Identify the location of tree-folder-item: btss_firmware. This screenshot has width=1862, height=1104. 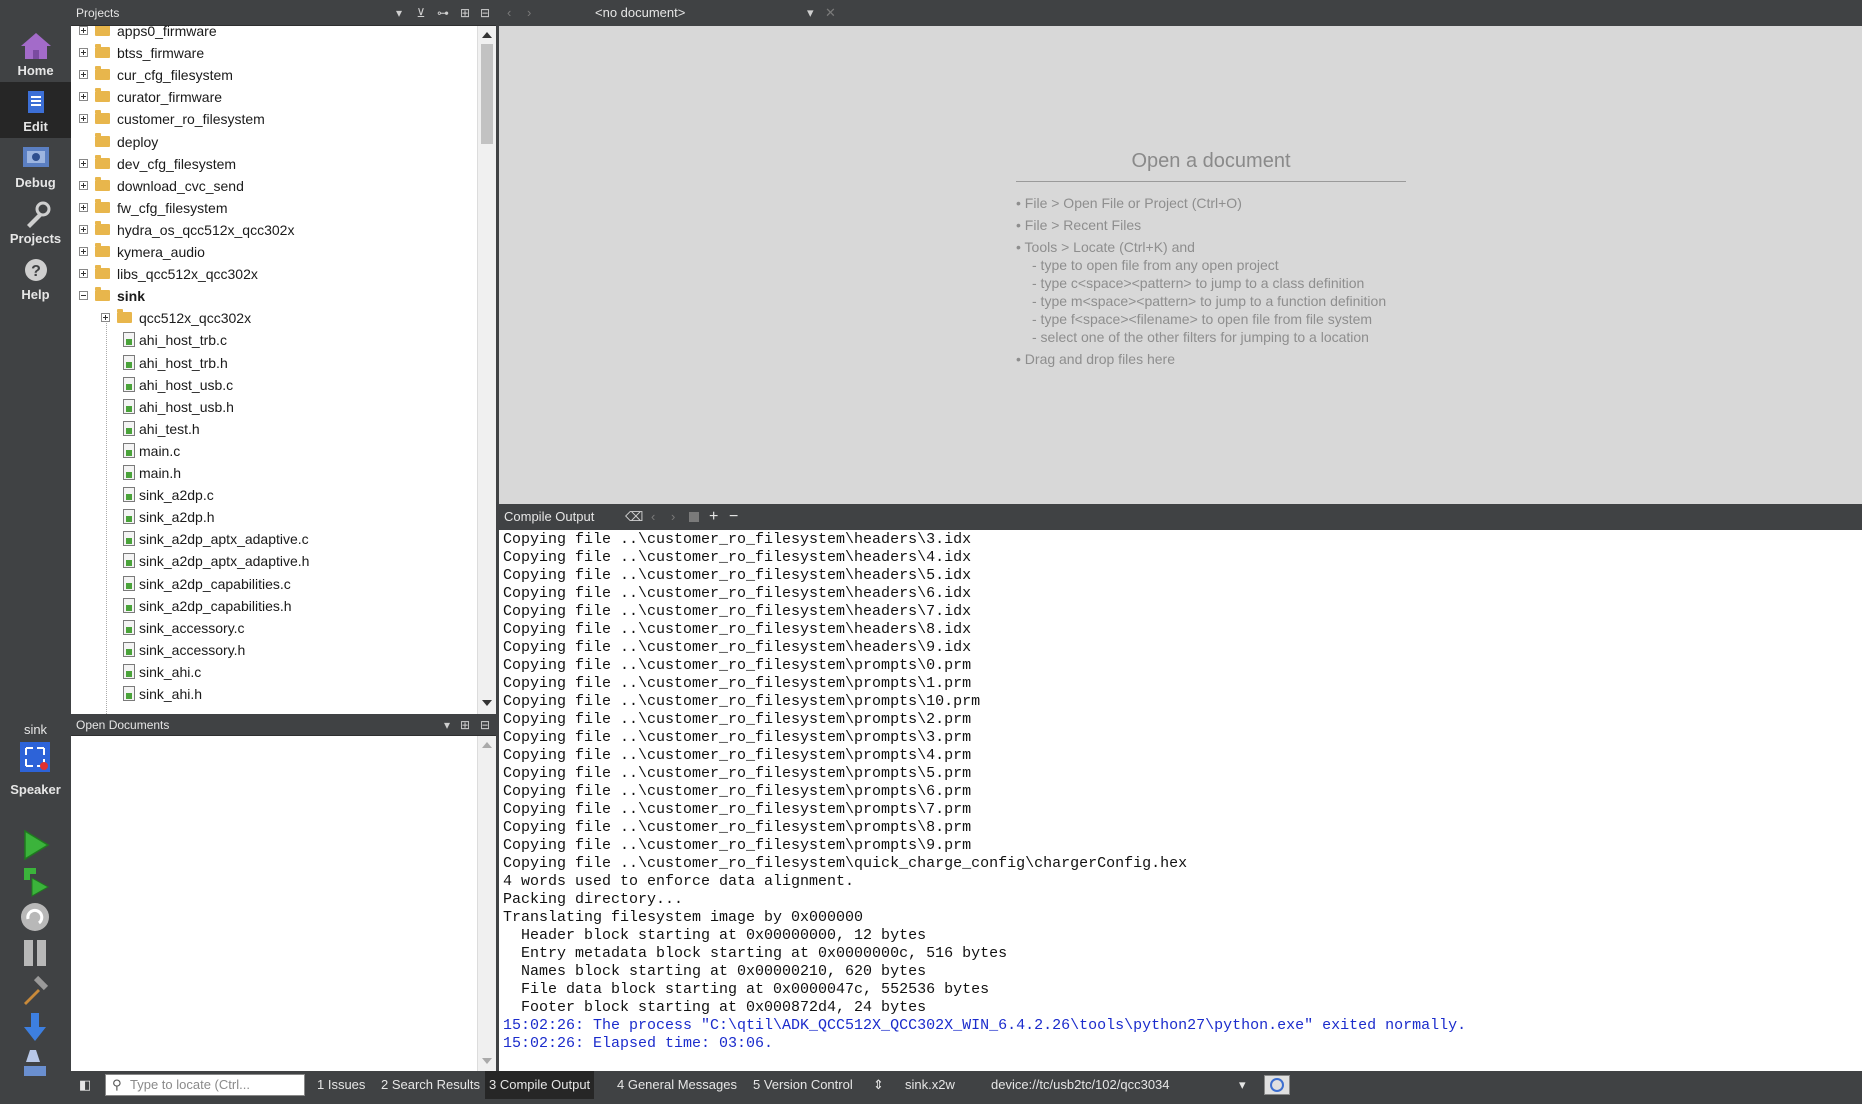
(274, 53).